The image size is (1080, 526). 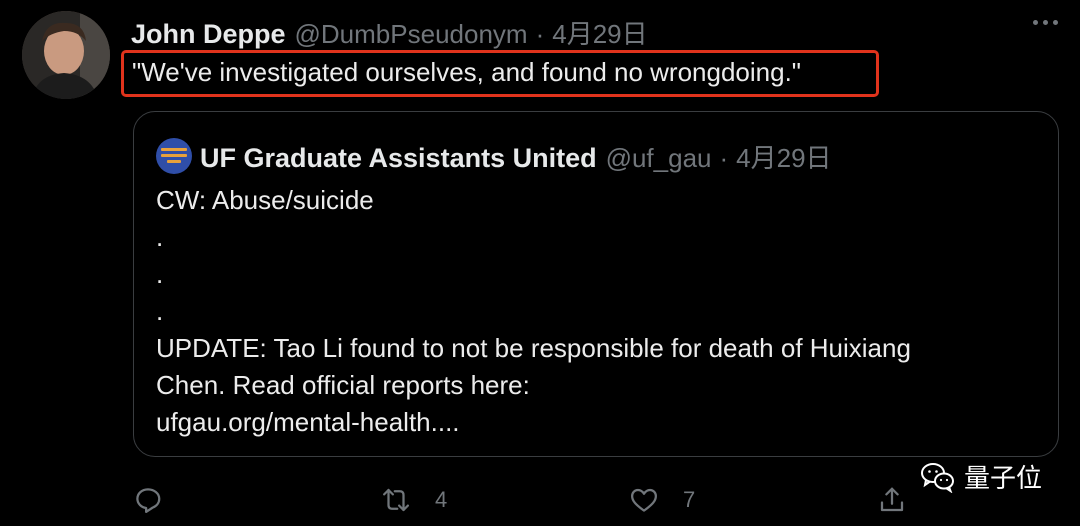 I want to click on quoted-tweet-date: 4月29日, so click(x=783, y=156).